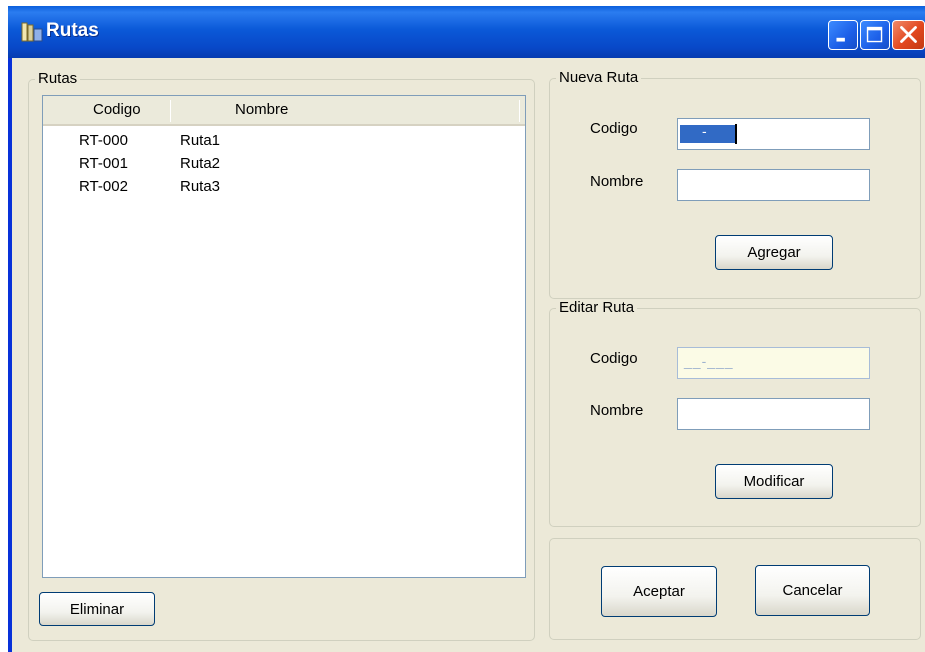 The height and width of the screenshot is (652, 925). What do you see at coordinates (708, 134) in the screenshot?
I see `mask-selection` at bounding box center [708, 134].